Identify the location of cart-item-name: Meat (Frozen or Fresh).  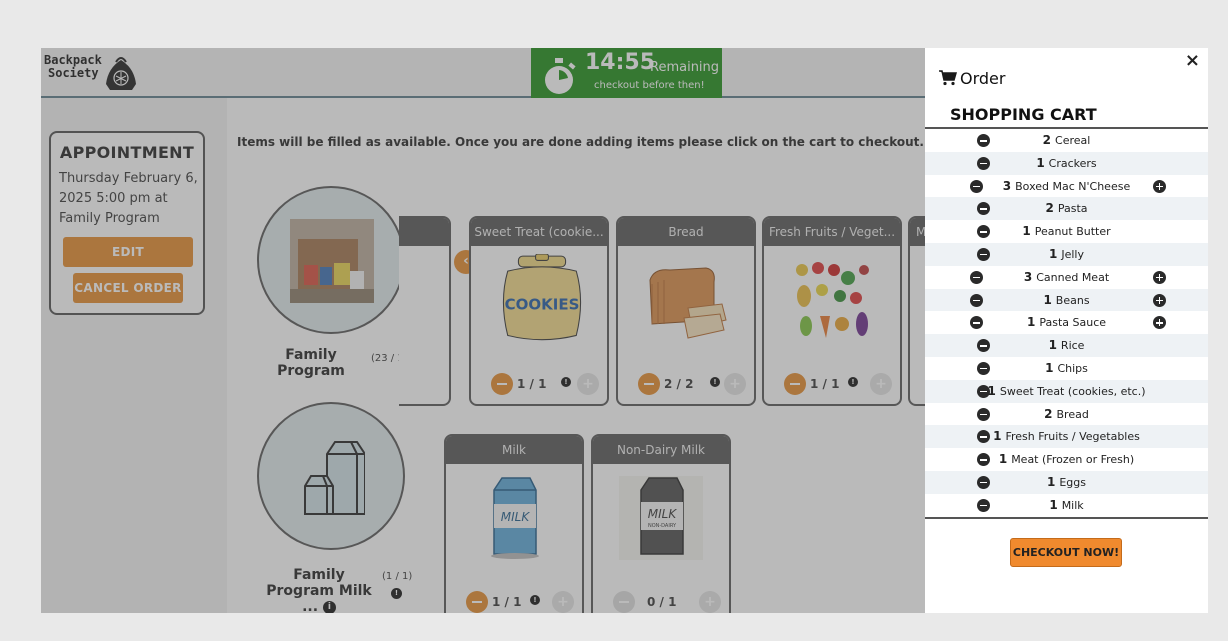
(1073, 460).